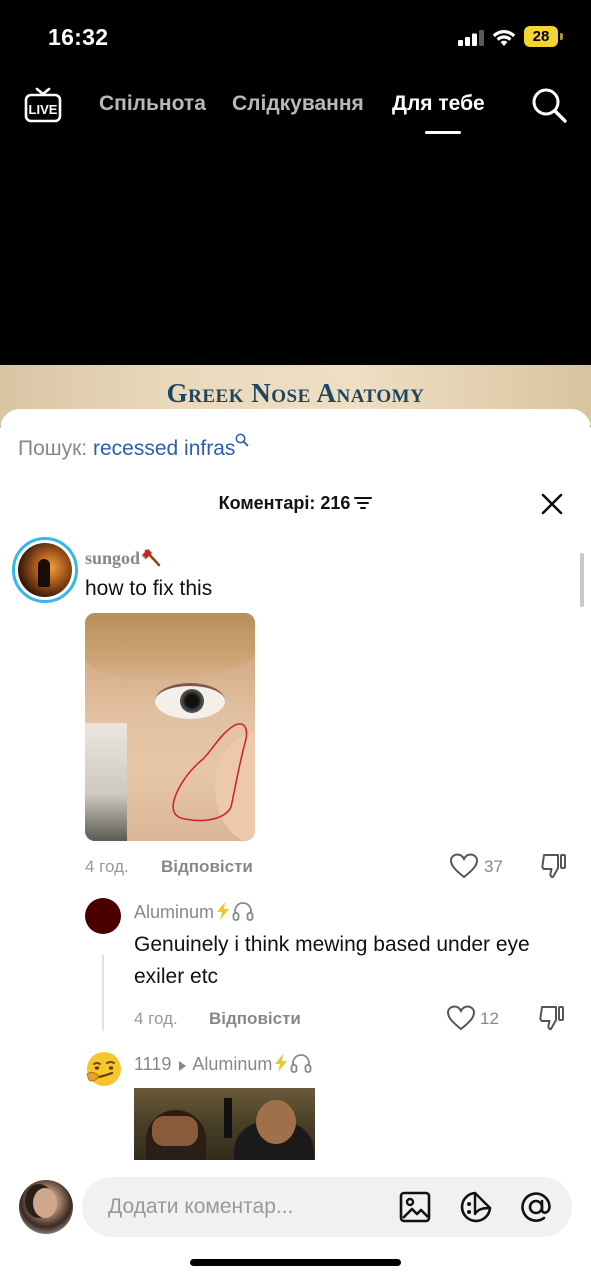  What do you see at coordinates (476, 1207) in the screenshot?
I see `emoji-sticker-icon` at bounding box center [476, 1207].